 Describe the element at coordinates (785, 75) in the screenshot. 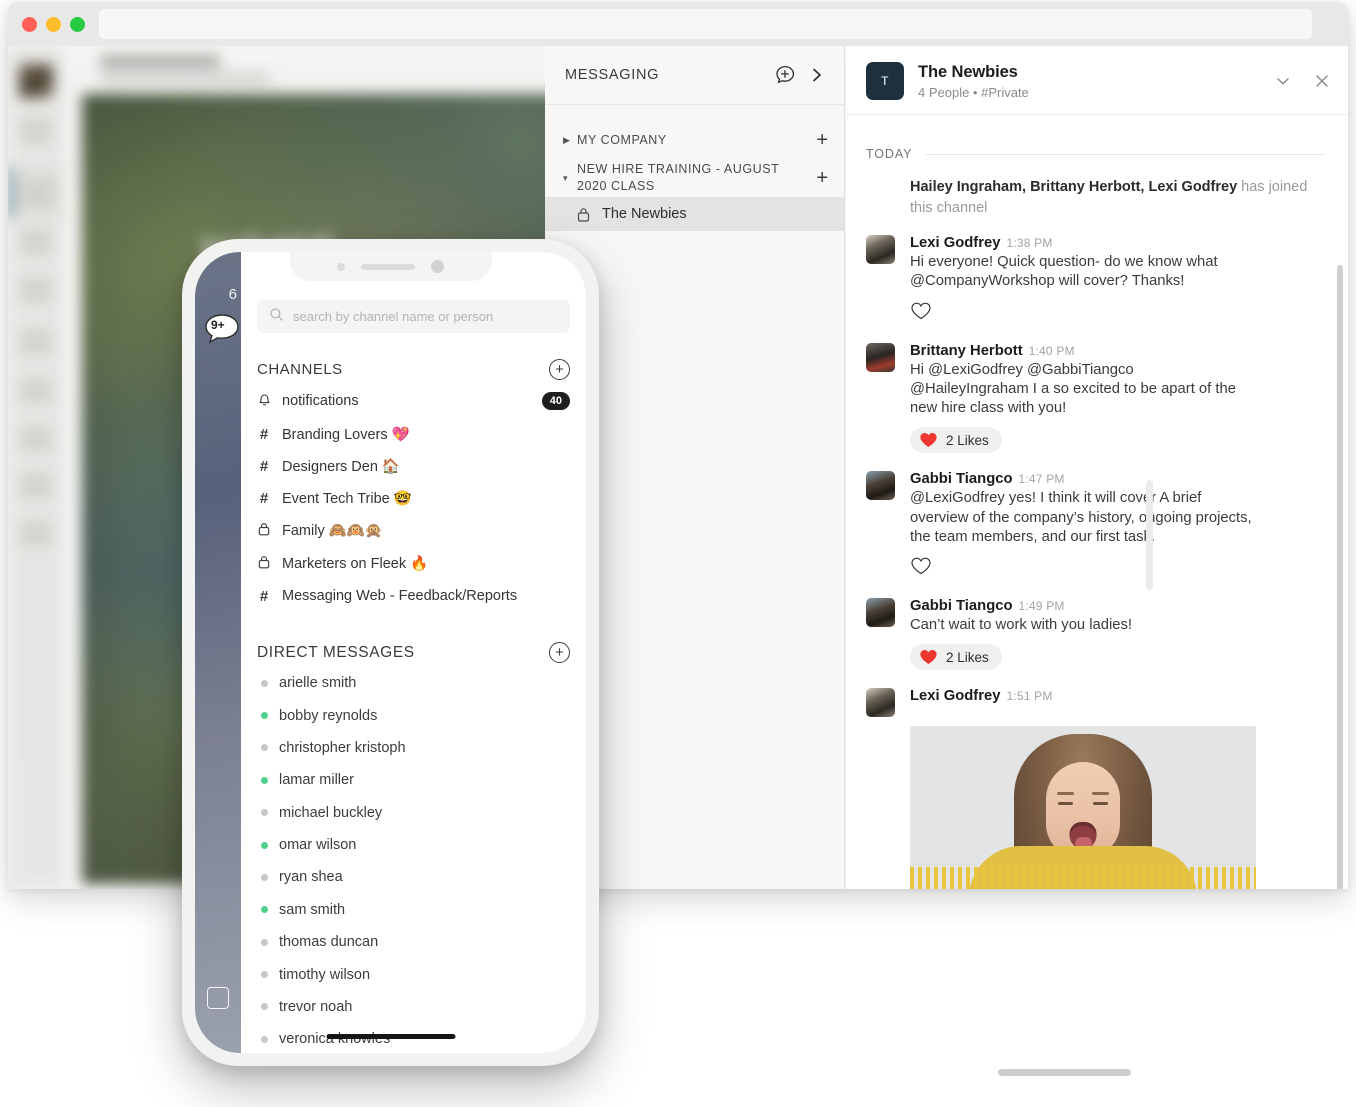

I see `new-message-icon` at that location.